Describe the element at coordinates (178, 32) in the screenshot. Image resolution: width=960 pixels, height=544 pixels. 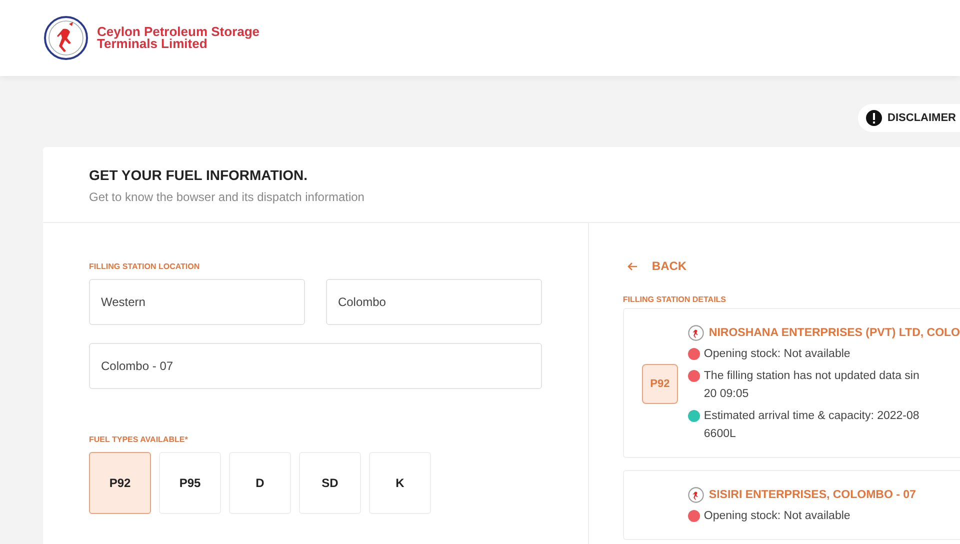
I see `organization-name: Ceylon Petroleum Storage` at that location.